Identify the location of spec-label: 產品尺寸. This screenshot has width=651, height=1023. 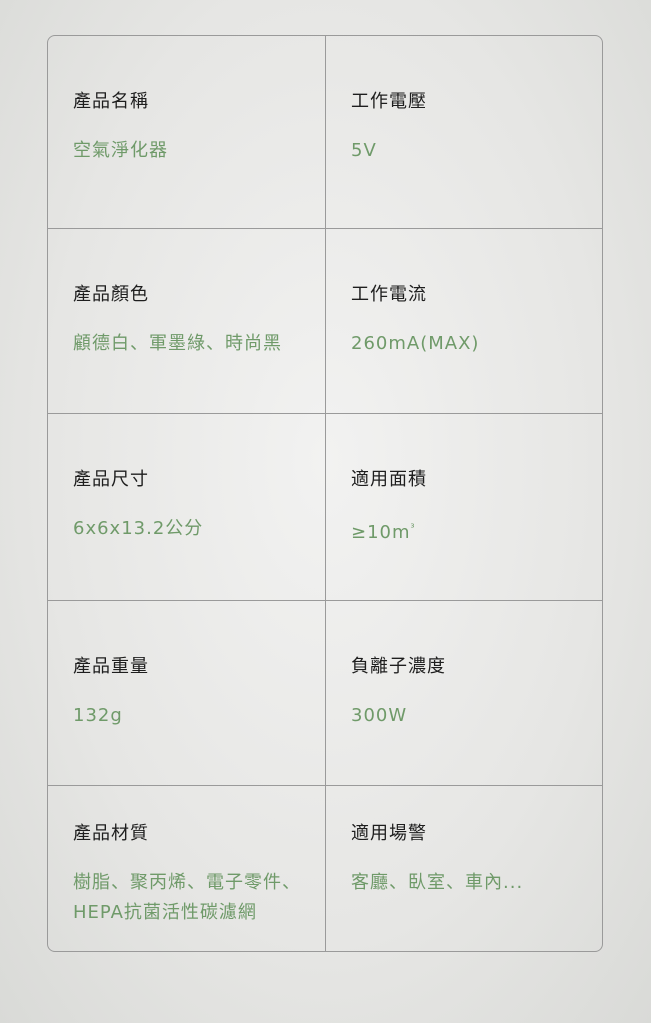
(111, 479).